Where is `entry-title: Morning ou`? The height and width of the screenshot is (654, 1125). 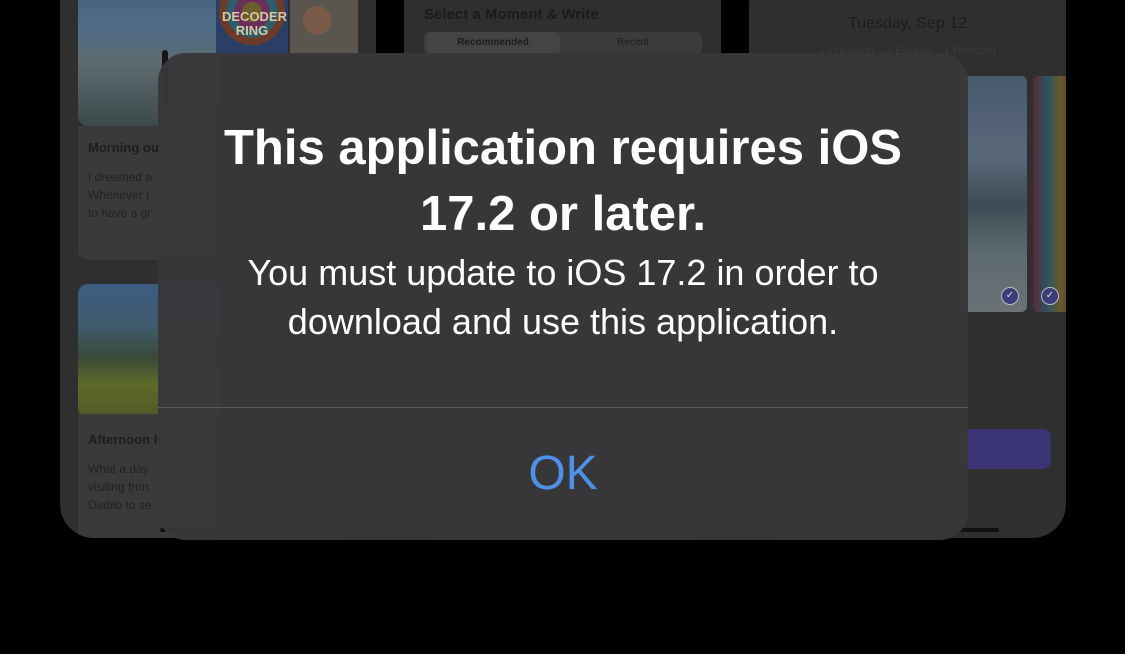 entry-title: Morning ou is located at coordinates (123, 147).